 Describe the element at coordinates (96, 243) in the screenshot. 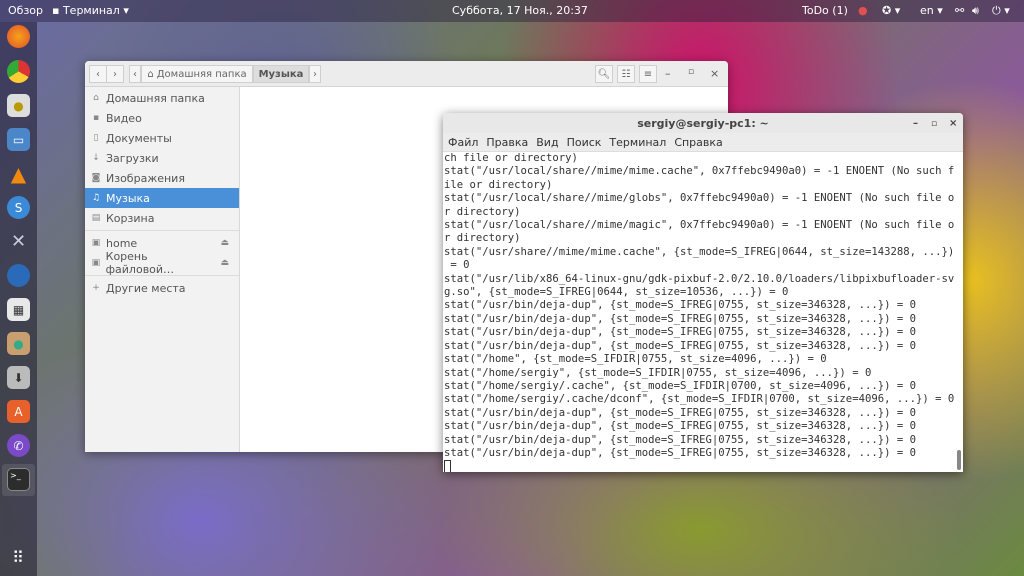

I see `drive-icon: ▣` at that location.